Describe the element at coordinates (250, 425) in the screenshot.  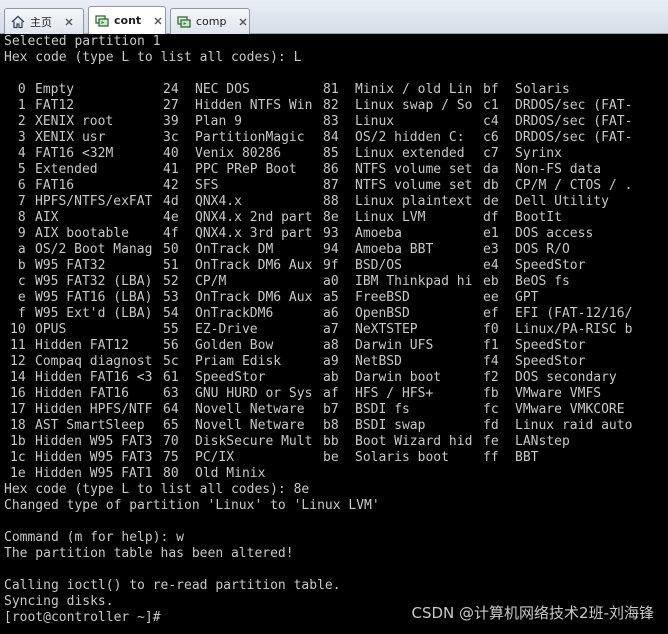
I see `partition-type-name: Novell Netware` at that location.